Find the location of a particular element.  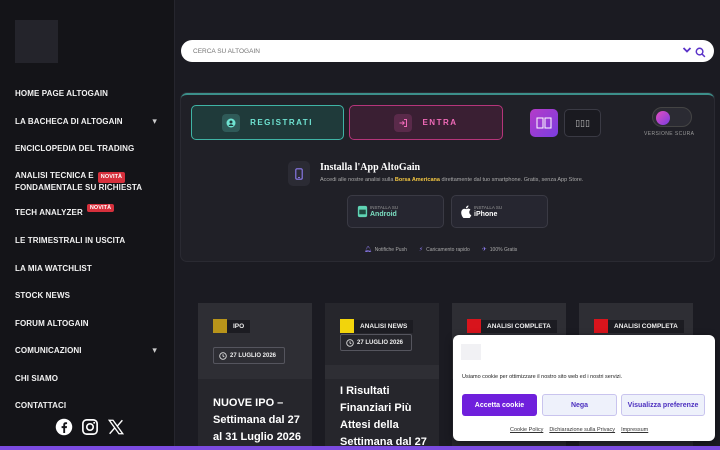

register-label: REGISTRATI is located at coordinates (281, 122).